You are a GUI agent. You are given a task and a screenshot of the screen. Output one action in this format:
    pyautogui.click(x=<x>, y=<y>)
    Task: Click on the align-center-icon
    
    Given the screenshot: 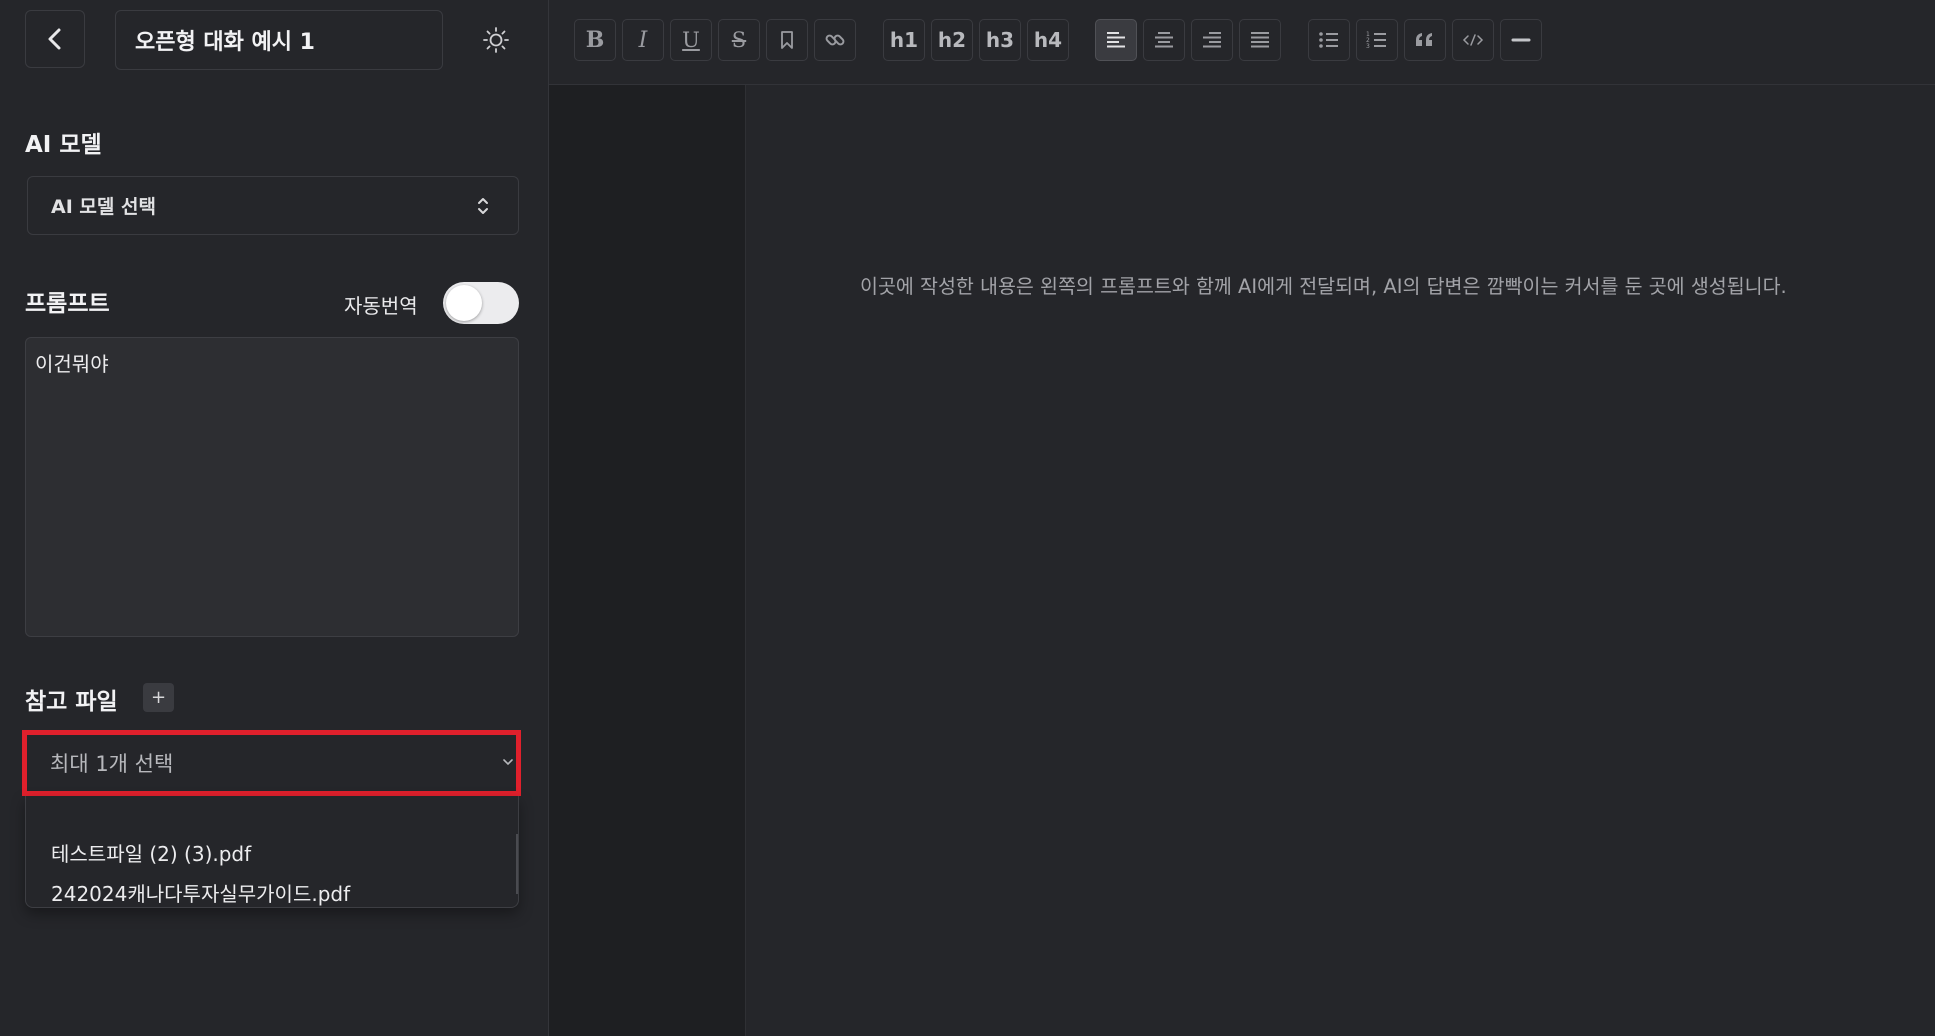 What is the action you would take?
    pyautogui.click(x=1164, y=40)
    